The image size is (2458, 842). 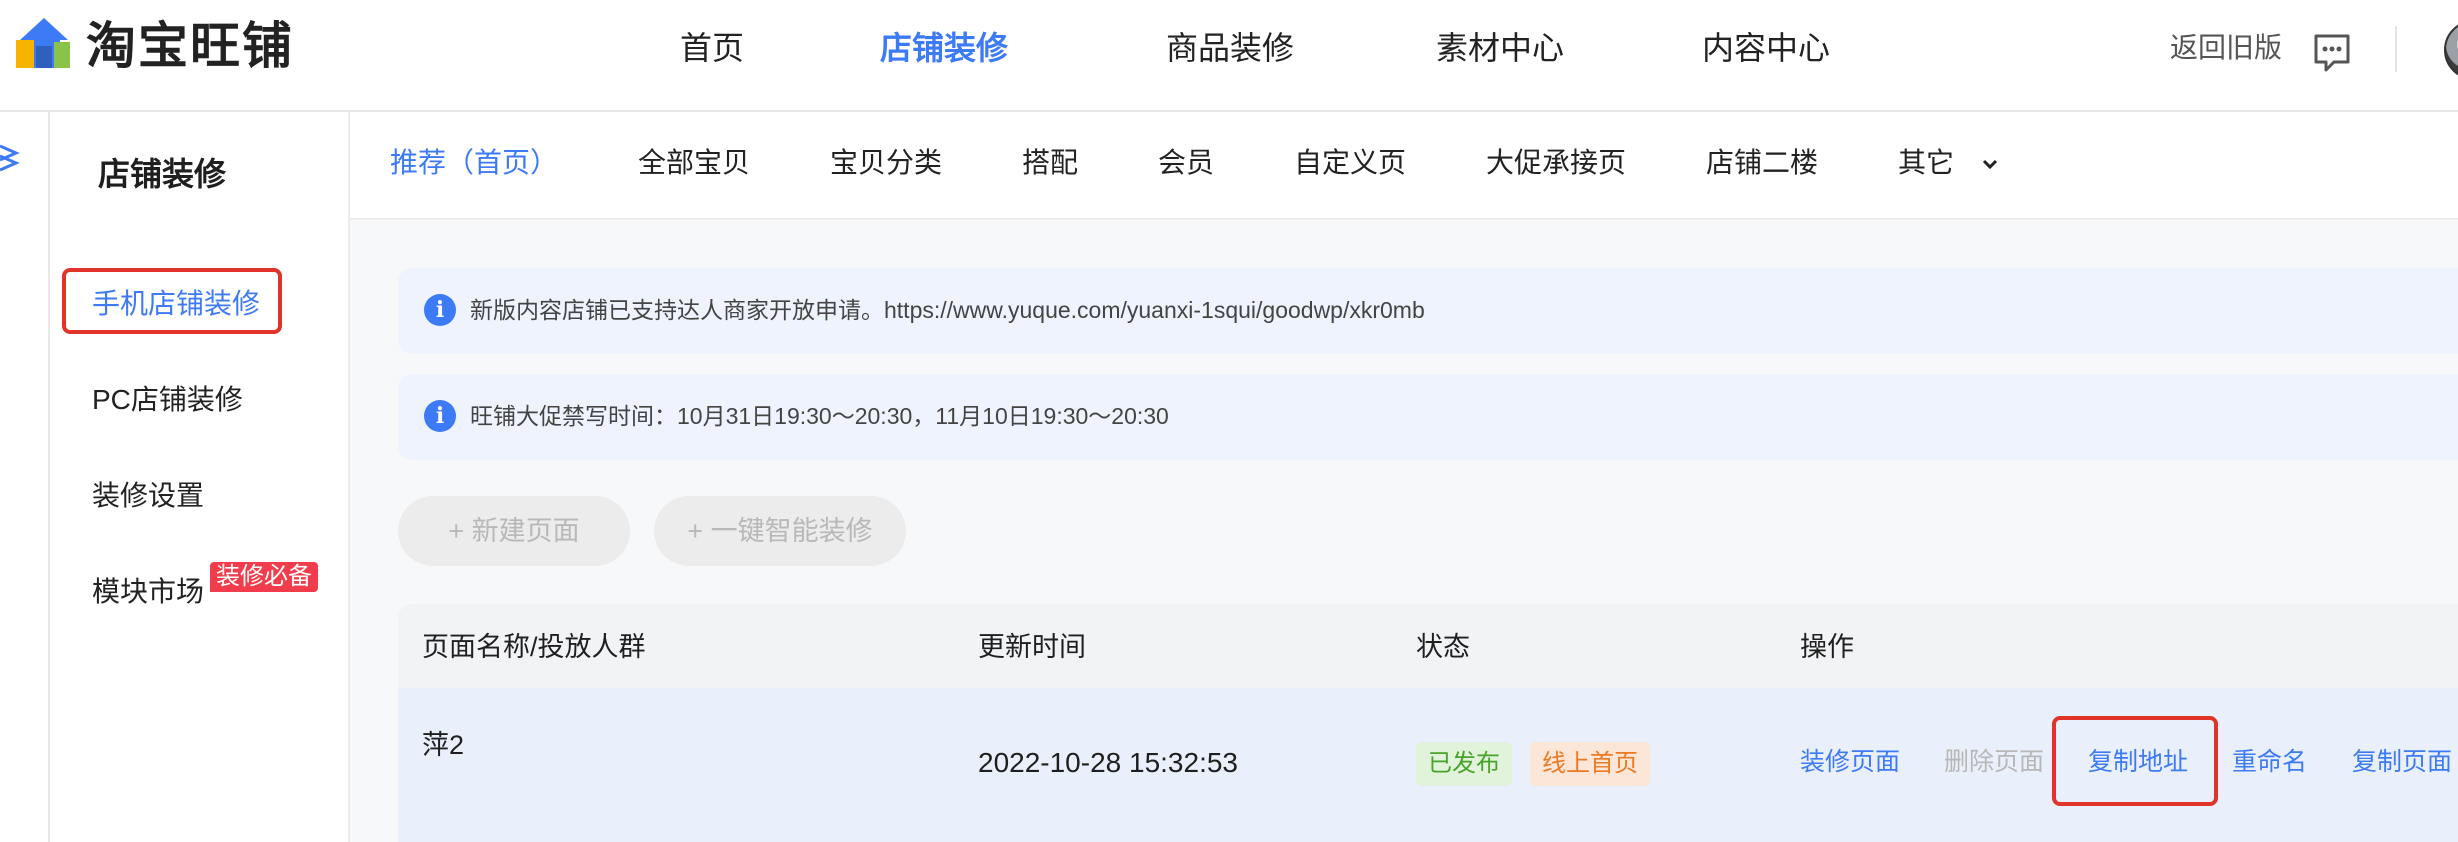 I want to click on smart-decoration-button: + 一键智能装修, so click(x=780, y=531).